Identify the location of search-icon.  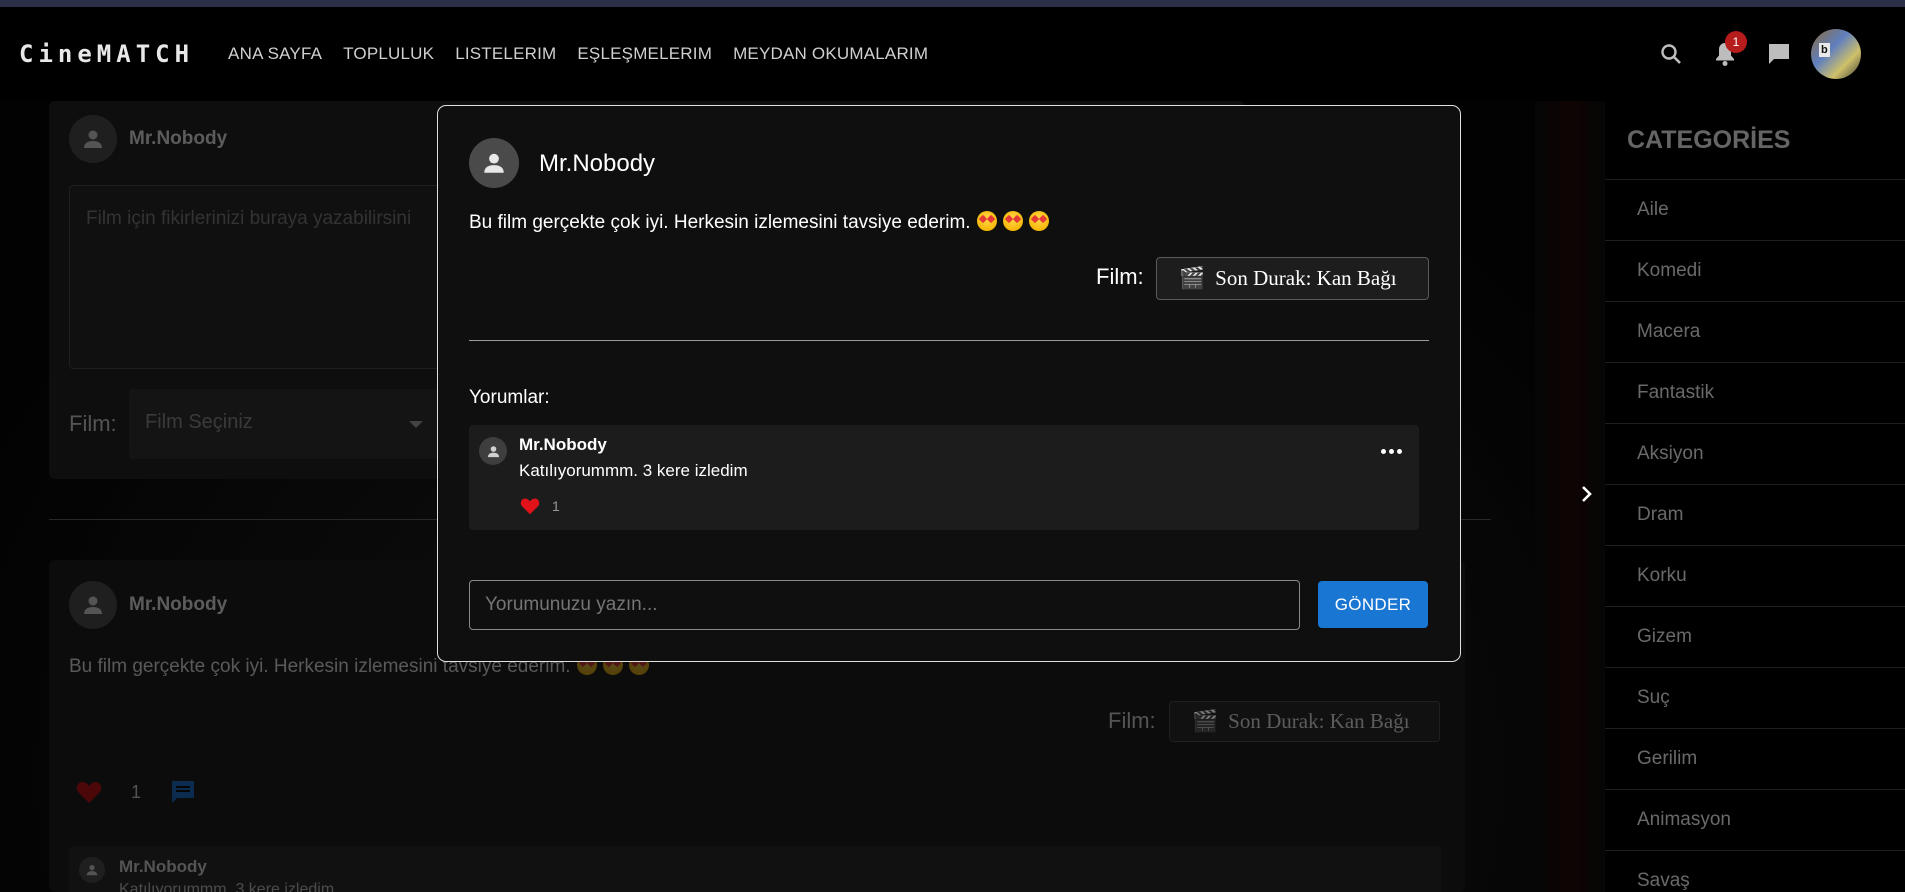
(1671, 54).